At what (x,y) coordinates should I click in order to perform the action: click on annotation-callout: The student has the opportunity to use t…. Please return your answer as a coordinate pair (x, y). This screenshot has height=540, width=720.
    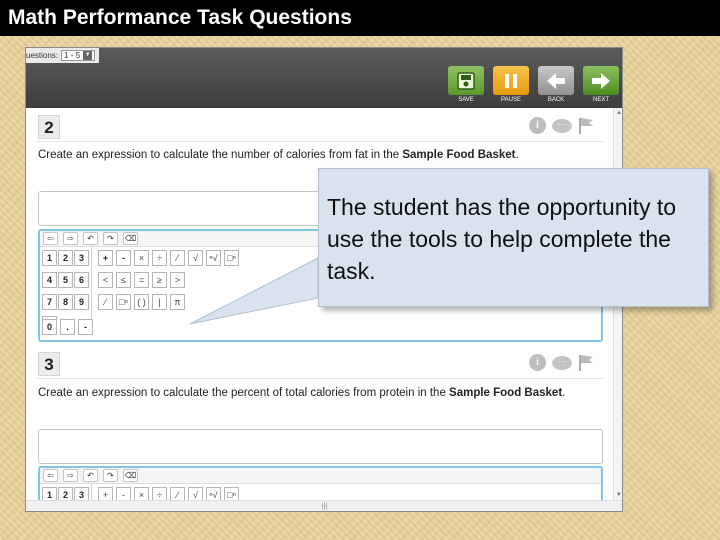
    Looking at the image, I should click on (513, 237).